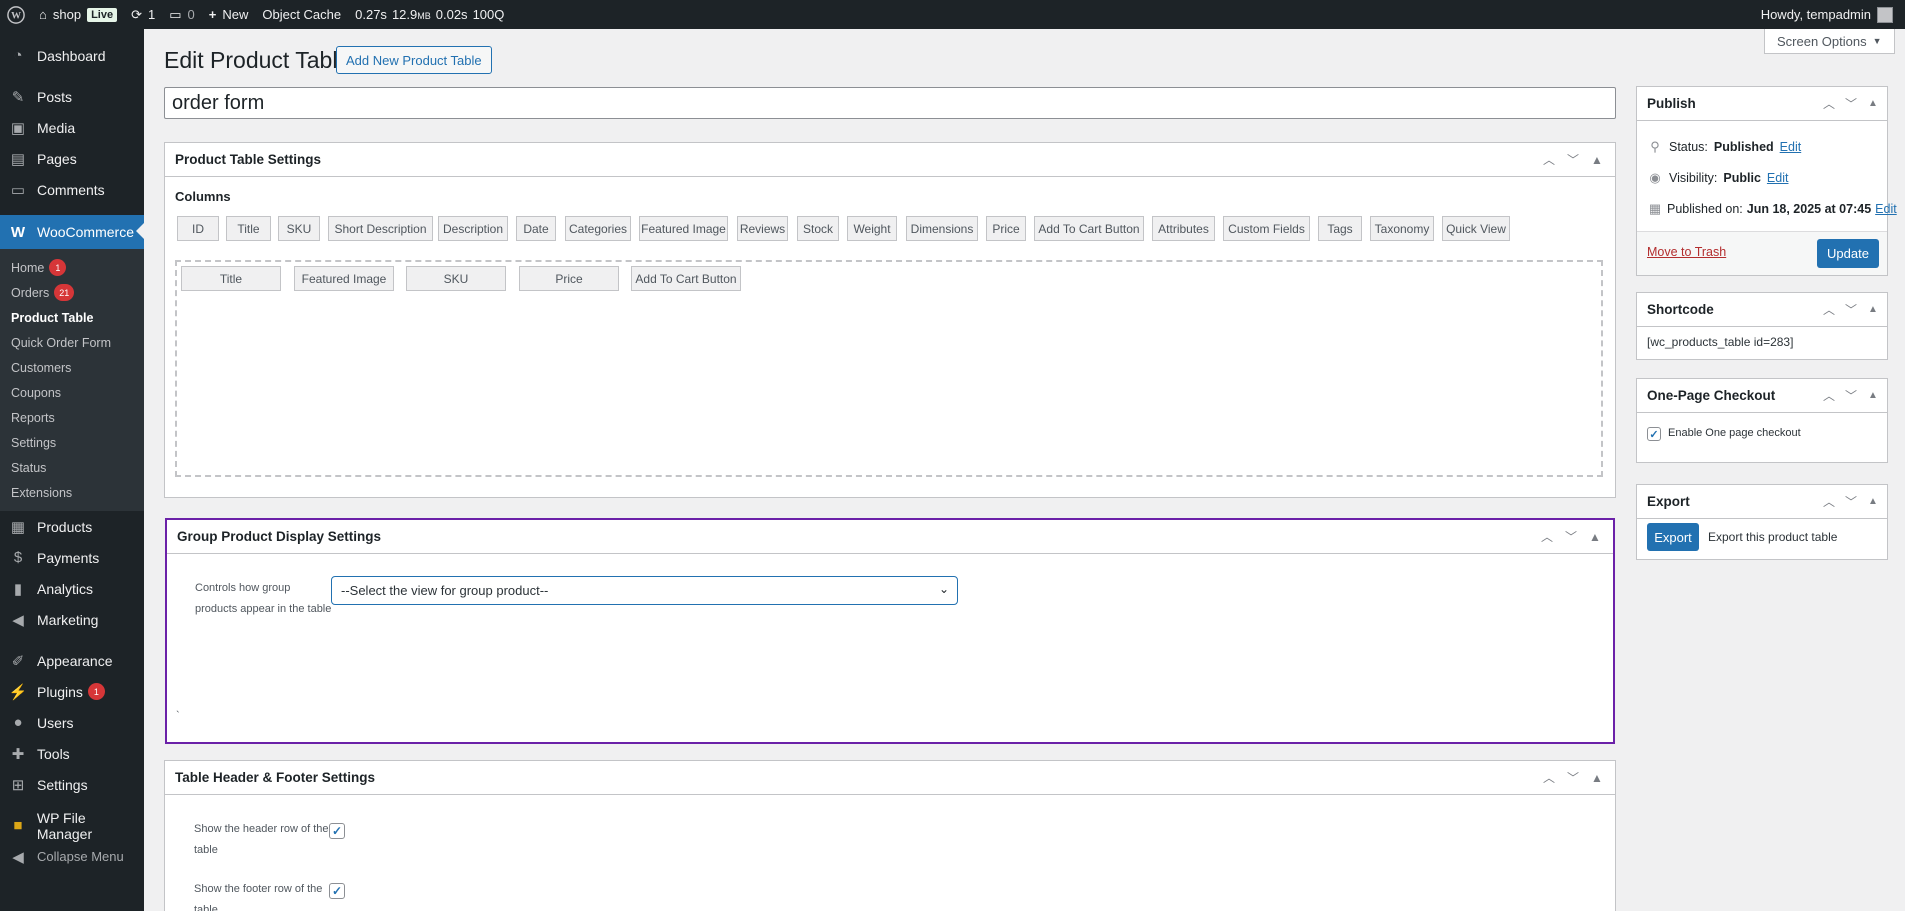 The height and width of the screenshot is (911, 1905). I want to click on shortcode-value: [wc_products_table id=283], so click(1720, 342).